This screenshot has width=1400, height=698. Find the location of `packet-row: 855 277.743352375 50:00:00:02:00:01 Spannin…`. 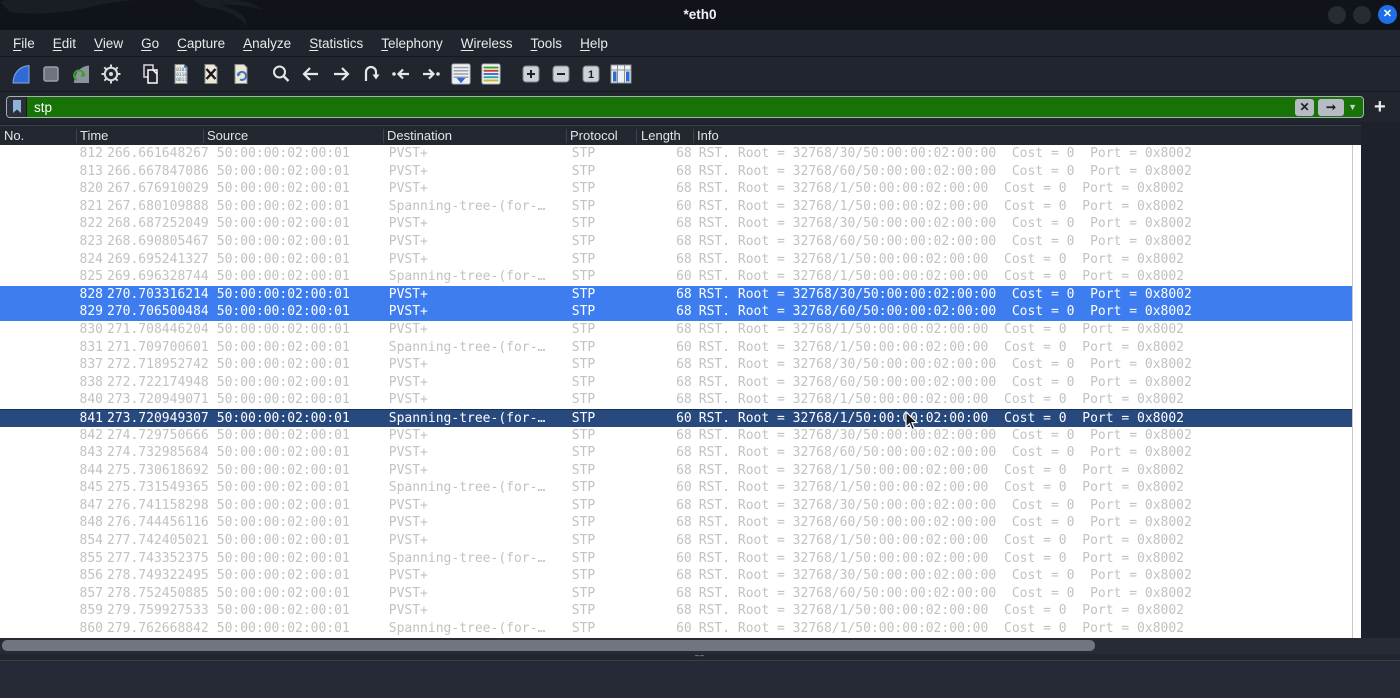

packet-row: 855 277.743352375 50:00:00:02:00:01 Spannin… is located at coordinates (676, 559).